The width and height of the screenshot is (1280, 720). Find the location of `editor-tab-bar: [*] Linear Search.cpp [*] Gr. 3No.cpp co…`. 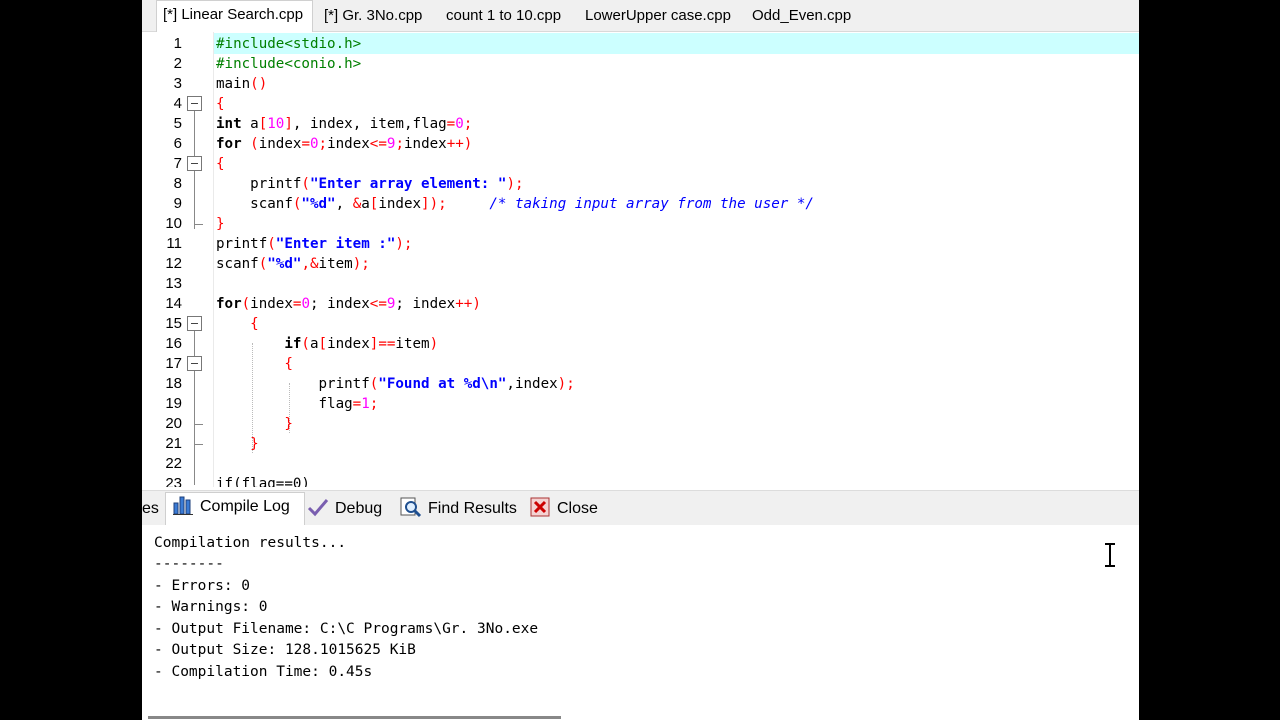

editor-tab-bar: [*] Linear Search.cpp [*] Gr. 3No.cpp co… is located at coordinates (640, 16).